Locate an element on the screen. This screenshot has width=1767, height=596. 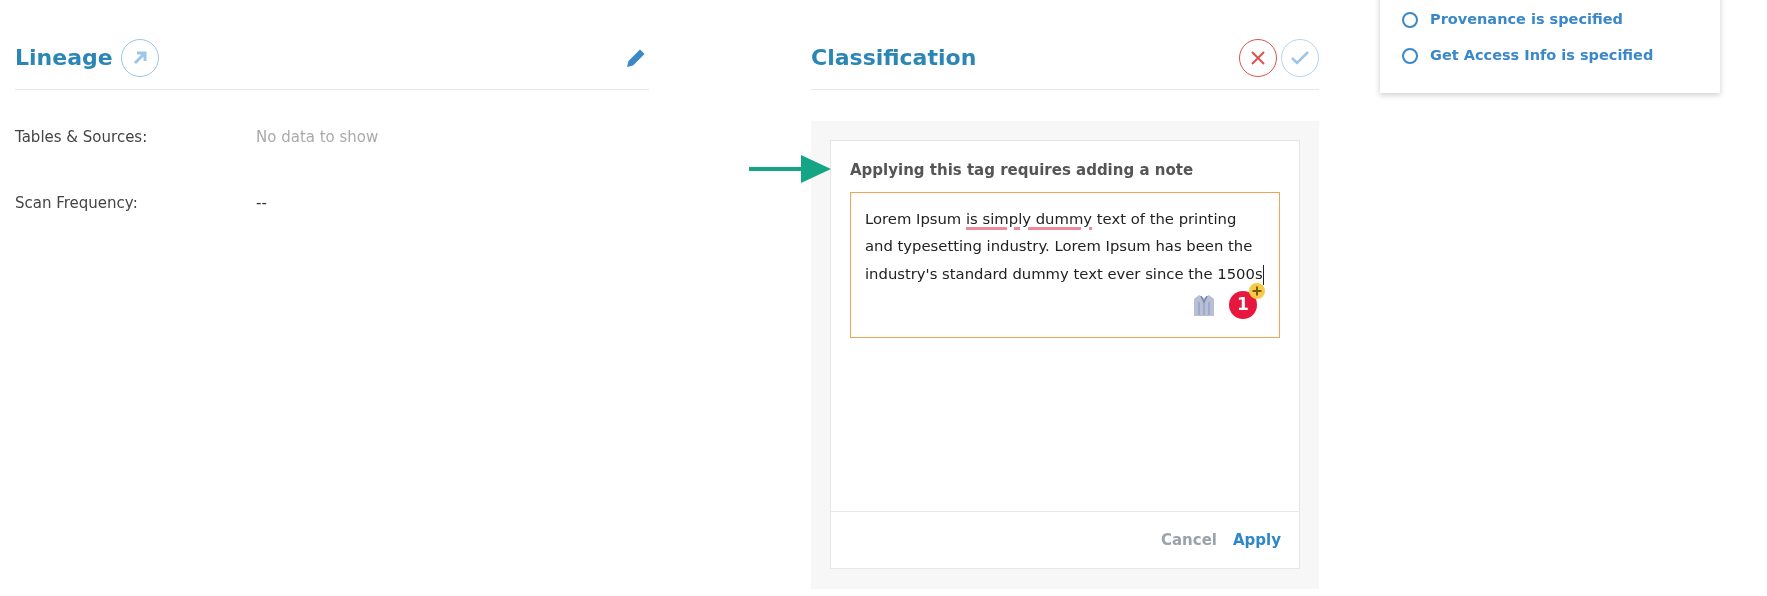
field-label: Tables & Sources: is located at coordinates (82, 137).